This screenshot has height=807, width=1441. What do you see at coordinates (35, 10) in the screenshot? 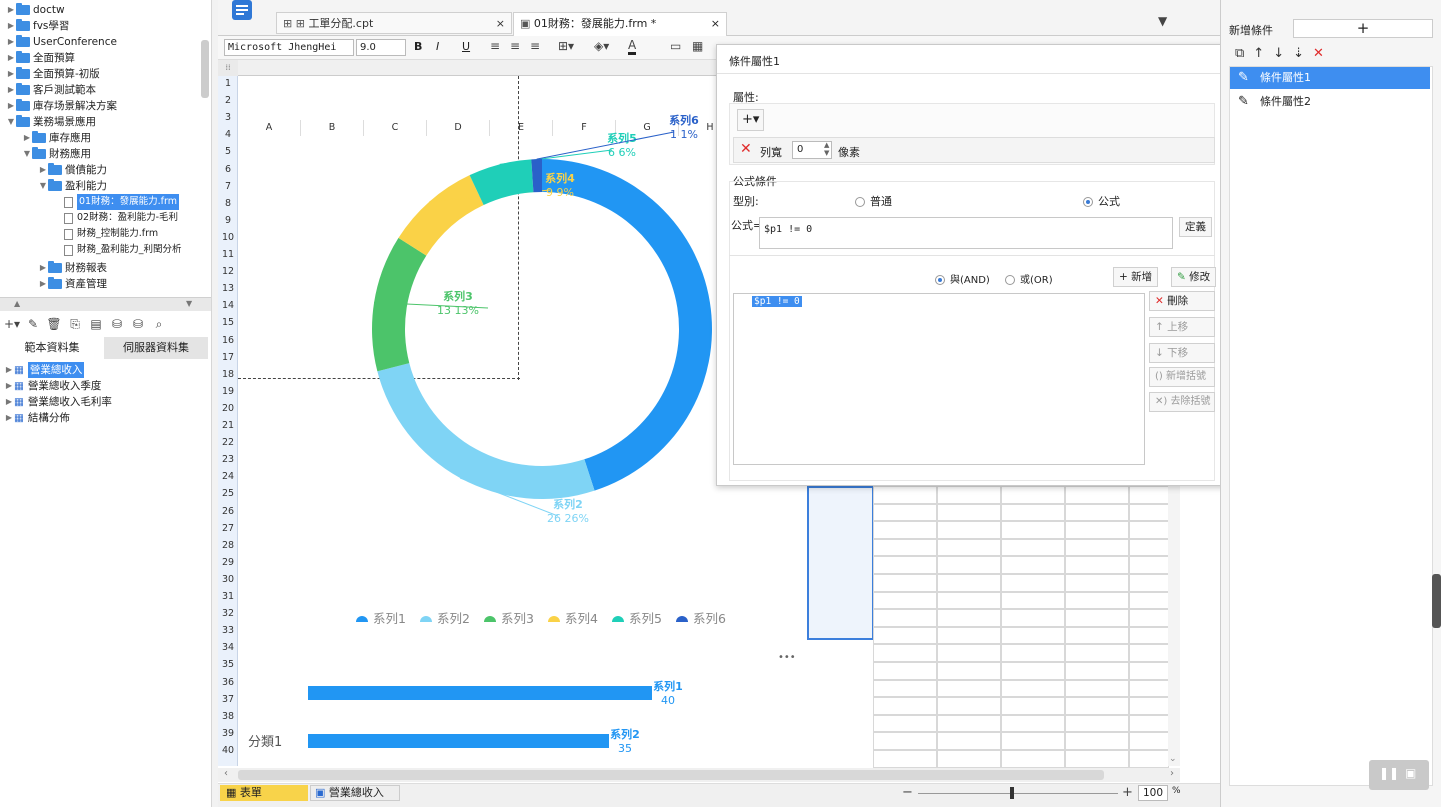
I see `tree-item: ▶ doctw` at bounding box center [35, 10].